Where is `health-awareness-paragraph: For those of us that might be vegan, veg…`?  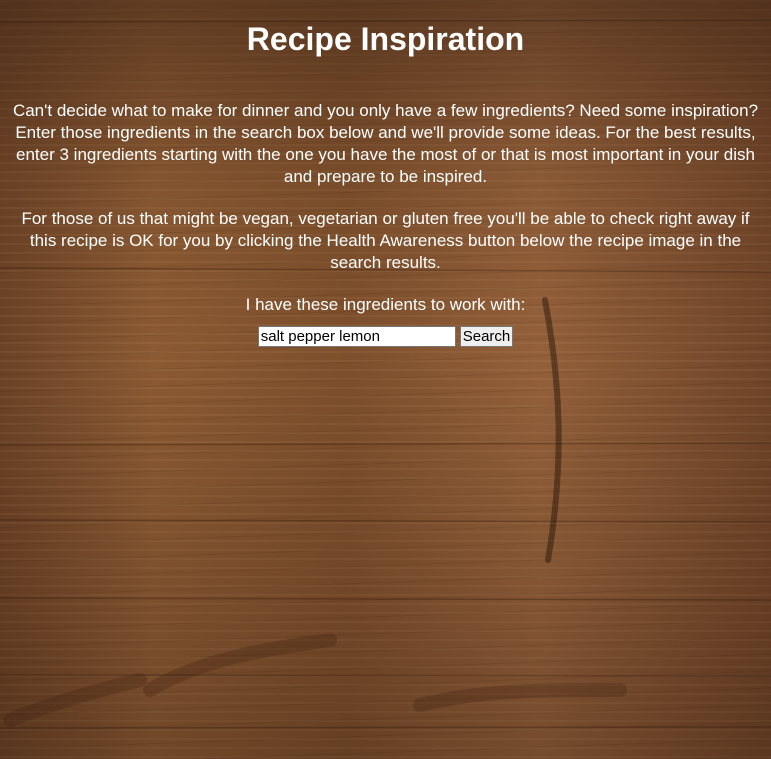 health-awareness-paragraph: For those of us that might be vegan, veg… is located at coordinates (385, 240).